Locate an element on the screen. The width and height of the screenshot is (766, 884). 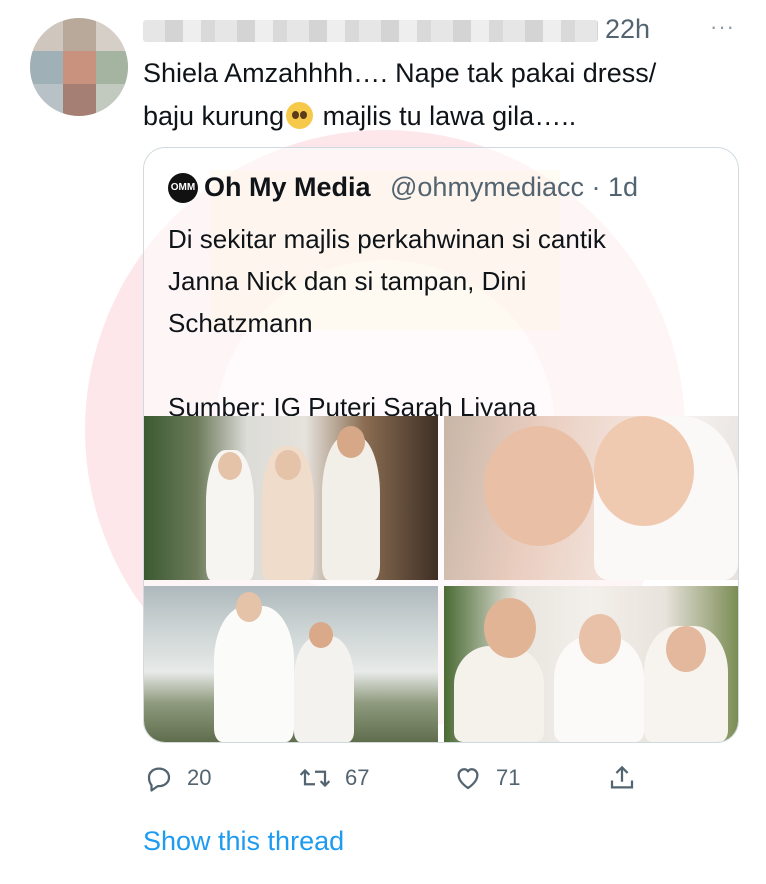
reply-count: 20 is located at coordinates (199, 777).